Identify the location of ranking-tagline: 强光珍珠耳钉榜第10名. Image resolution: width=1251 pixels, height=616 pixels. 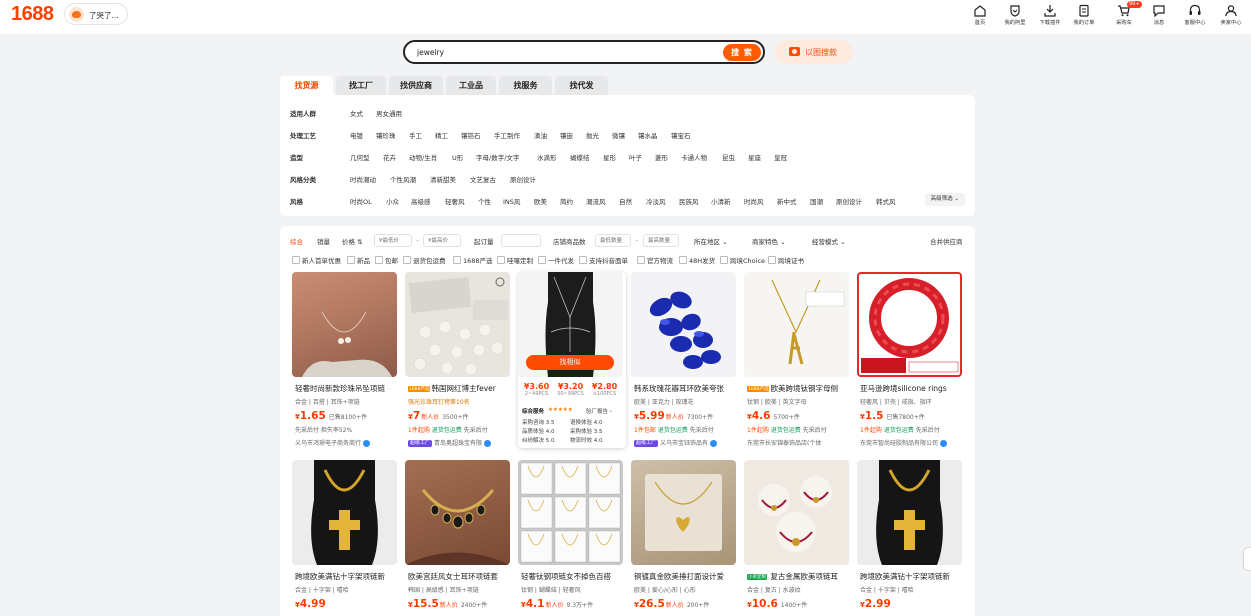
(439, 401).